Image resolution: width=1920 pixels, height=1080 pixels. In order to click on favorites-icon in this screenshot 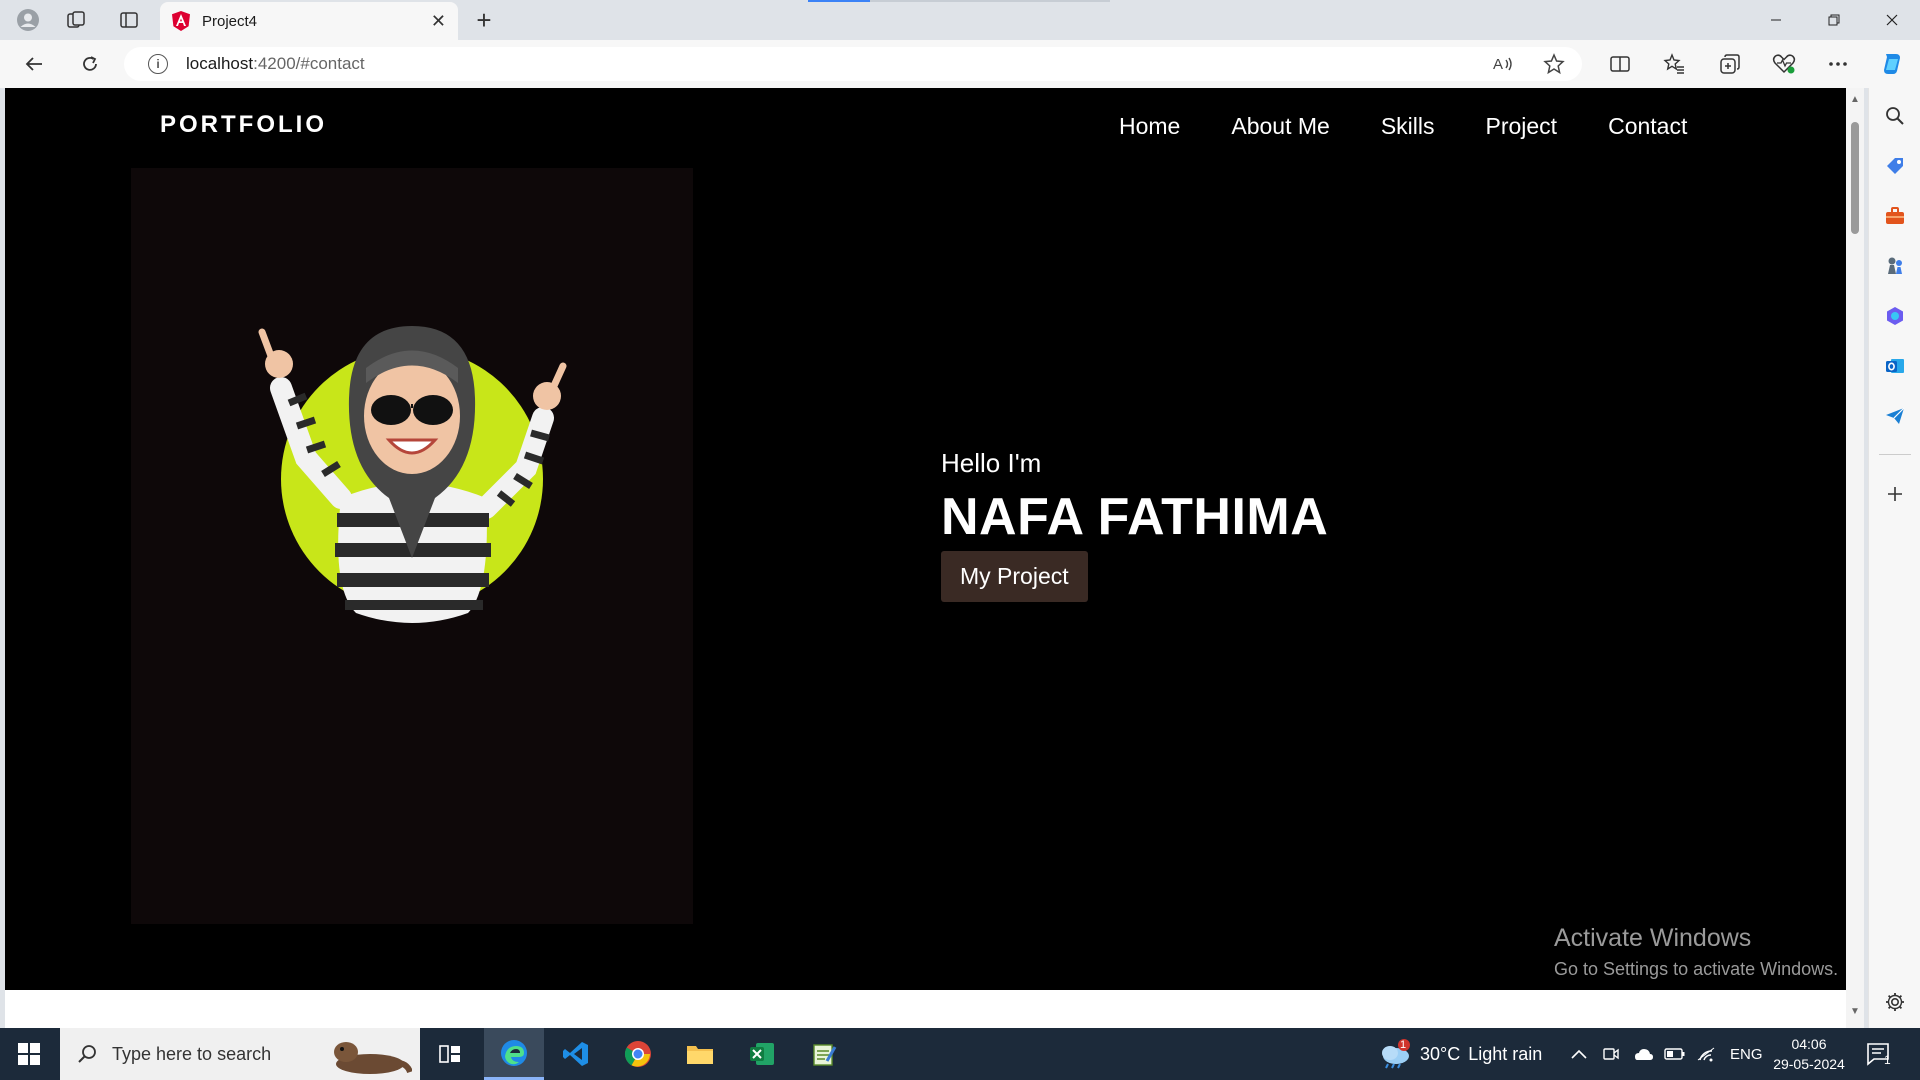, I will do `click(1674, 64)`.